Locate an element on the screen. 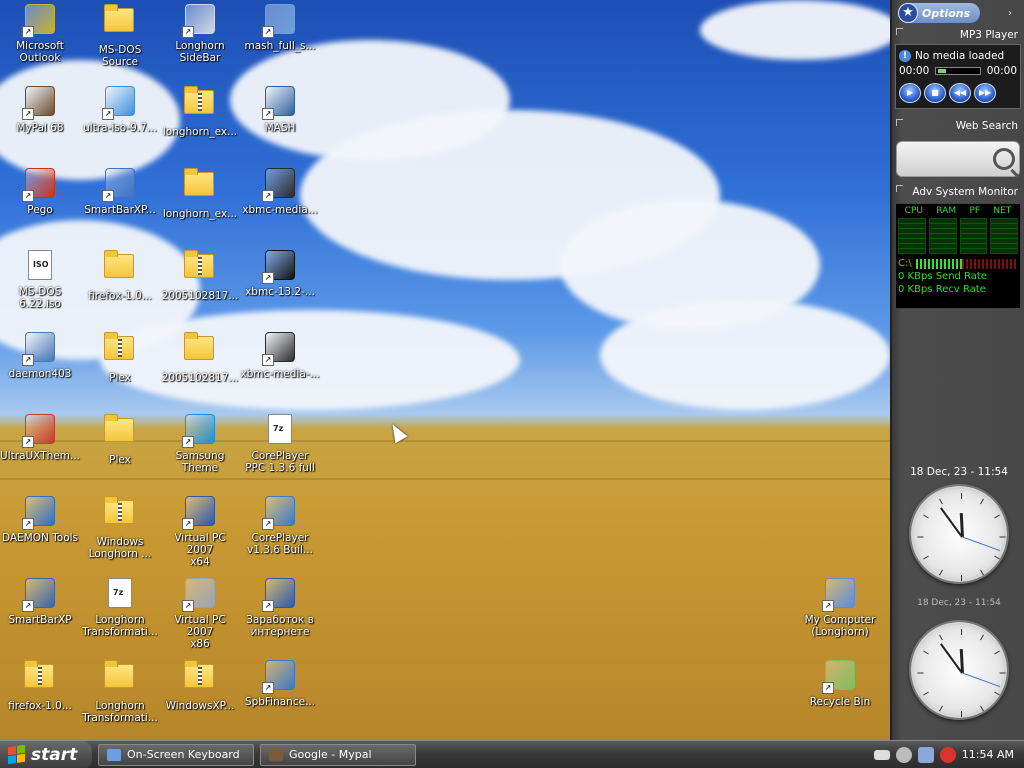 The height and width of the screenshot is (768, 1024). play-icon: ▶ is located at coordinates (910, 93).